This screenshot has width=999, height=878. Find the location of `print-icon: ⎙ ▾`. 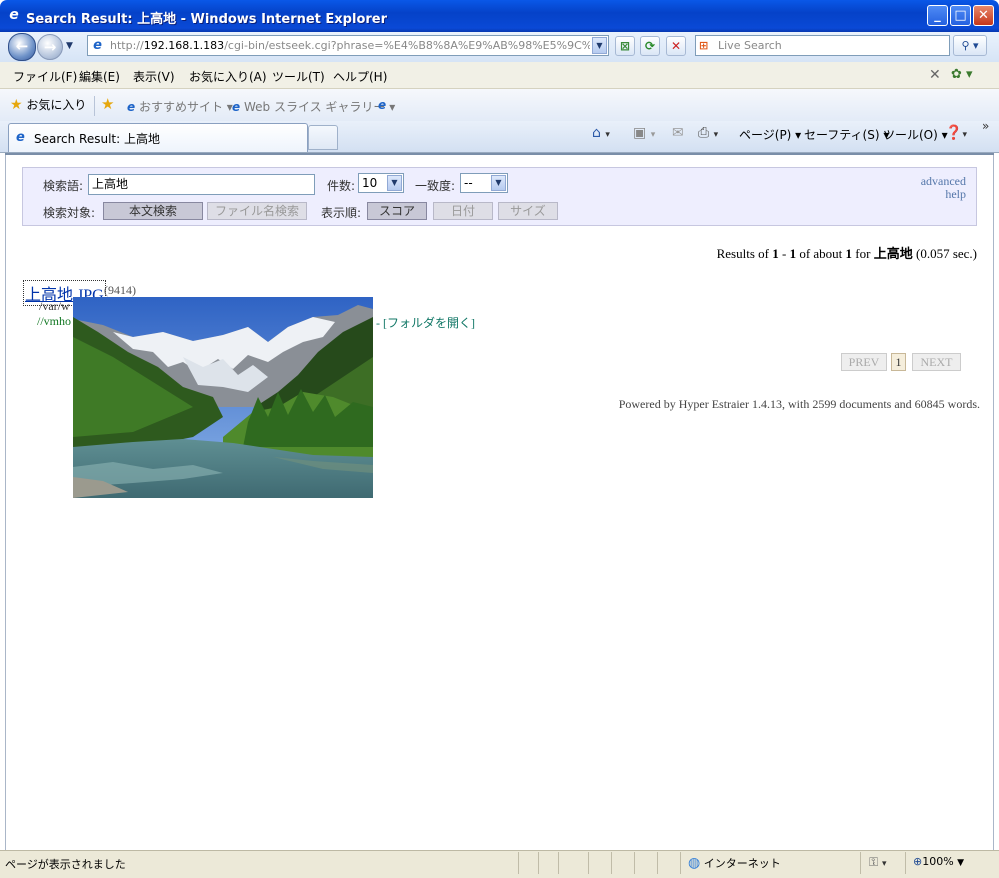

print-icon: ⎙ ▾ is located at coordinates (708, 133).